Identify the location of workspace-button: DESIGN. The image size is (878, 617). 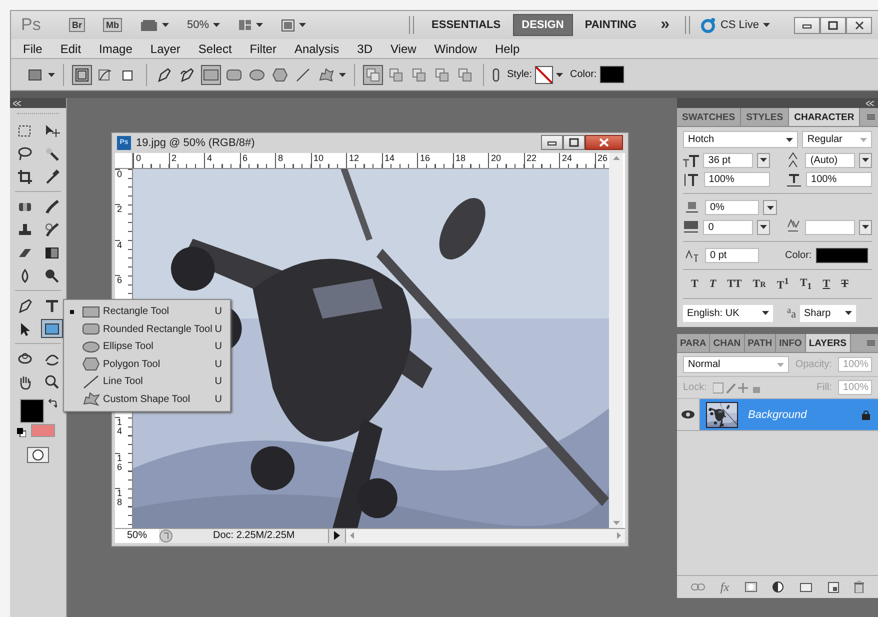
(542, 25).